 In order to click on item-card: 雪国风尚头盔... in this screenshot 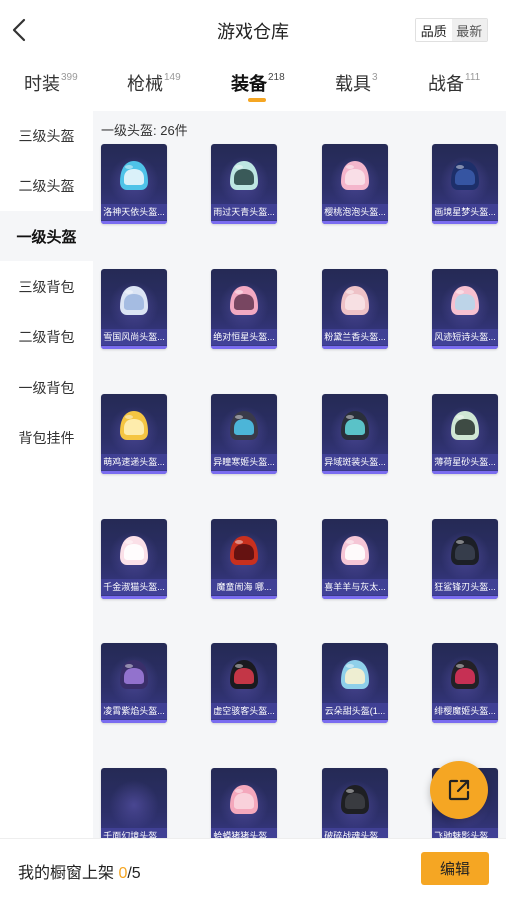, I will do `click(134, 309)`.